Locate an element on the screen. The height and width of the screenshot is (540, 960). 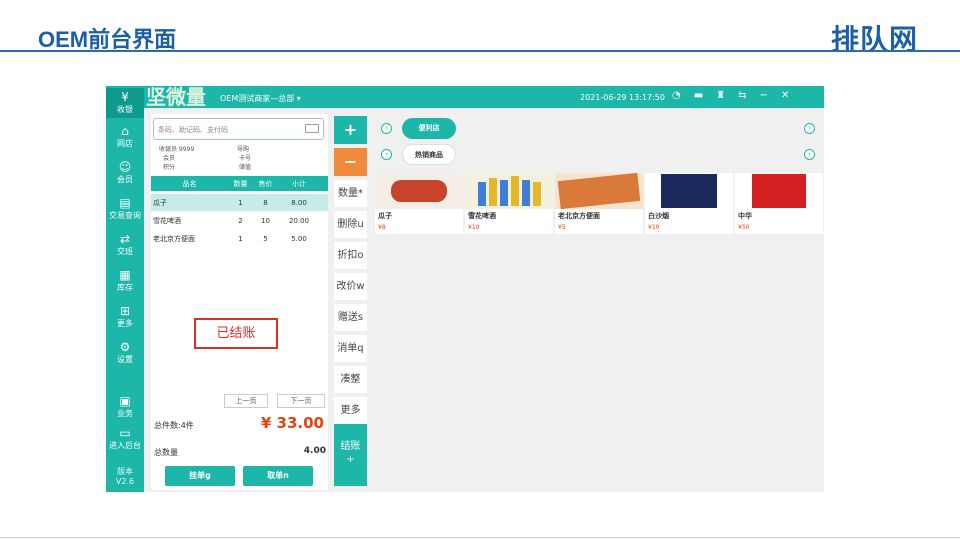
row-subtotal: 5.00 is located at coordinates (299, 238).